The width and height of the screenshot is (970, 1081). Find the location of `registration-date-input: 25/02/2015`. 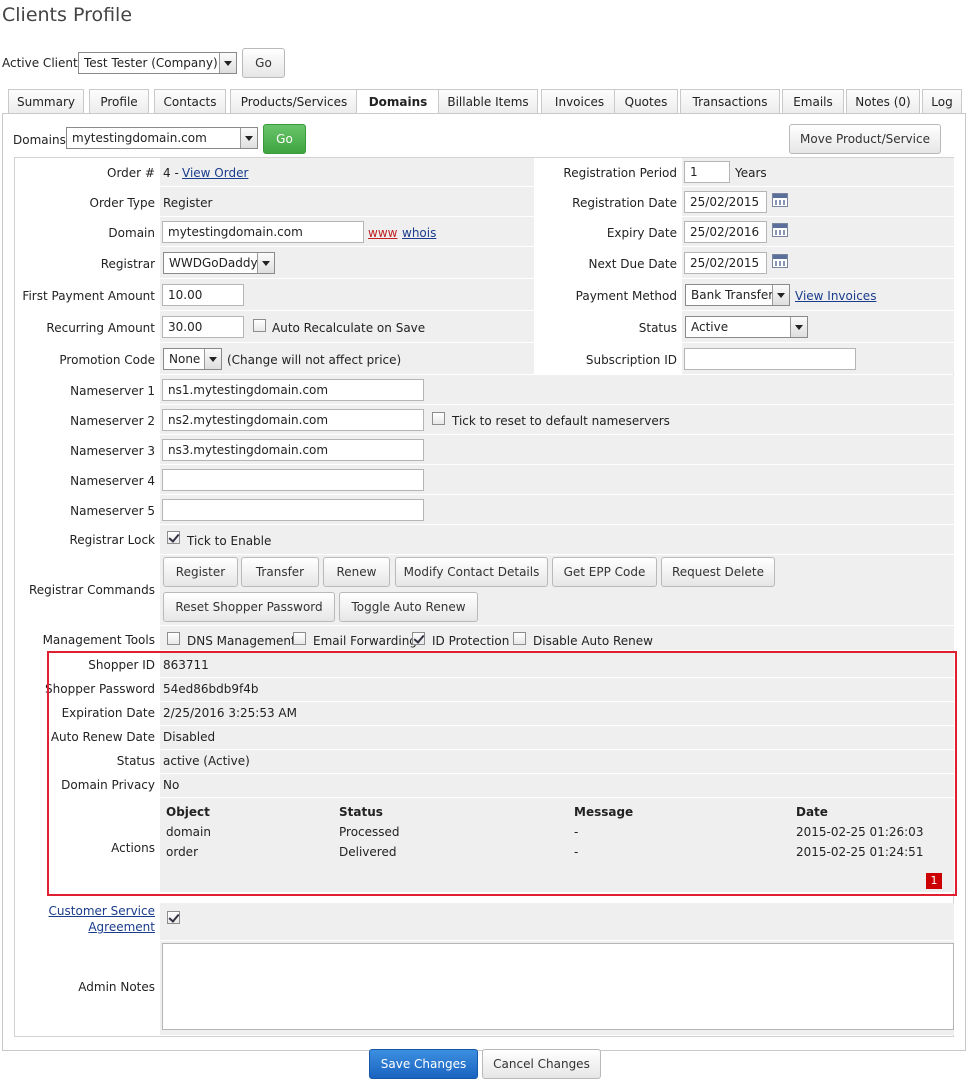

registration-date-input: 25/02/2015 is located at coordinates (725, 202).